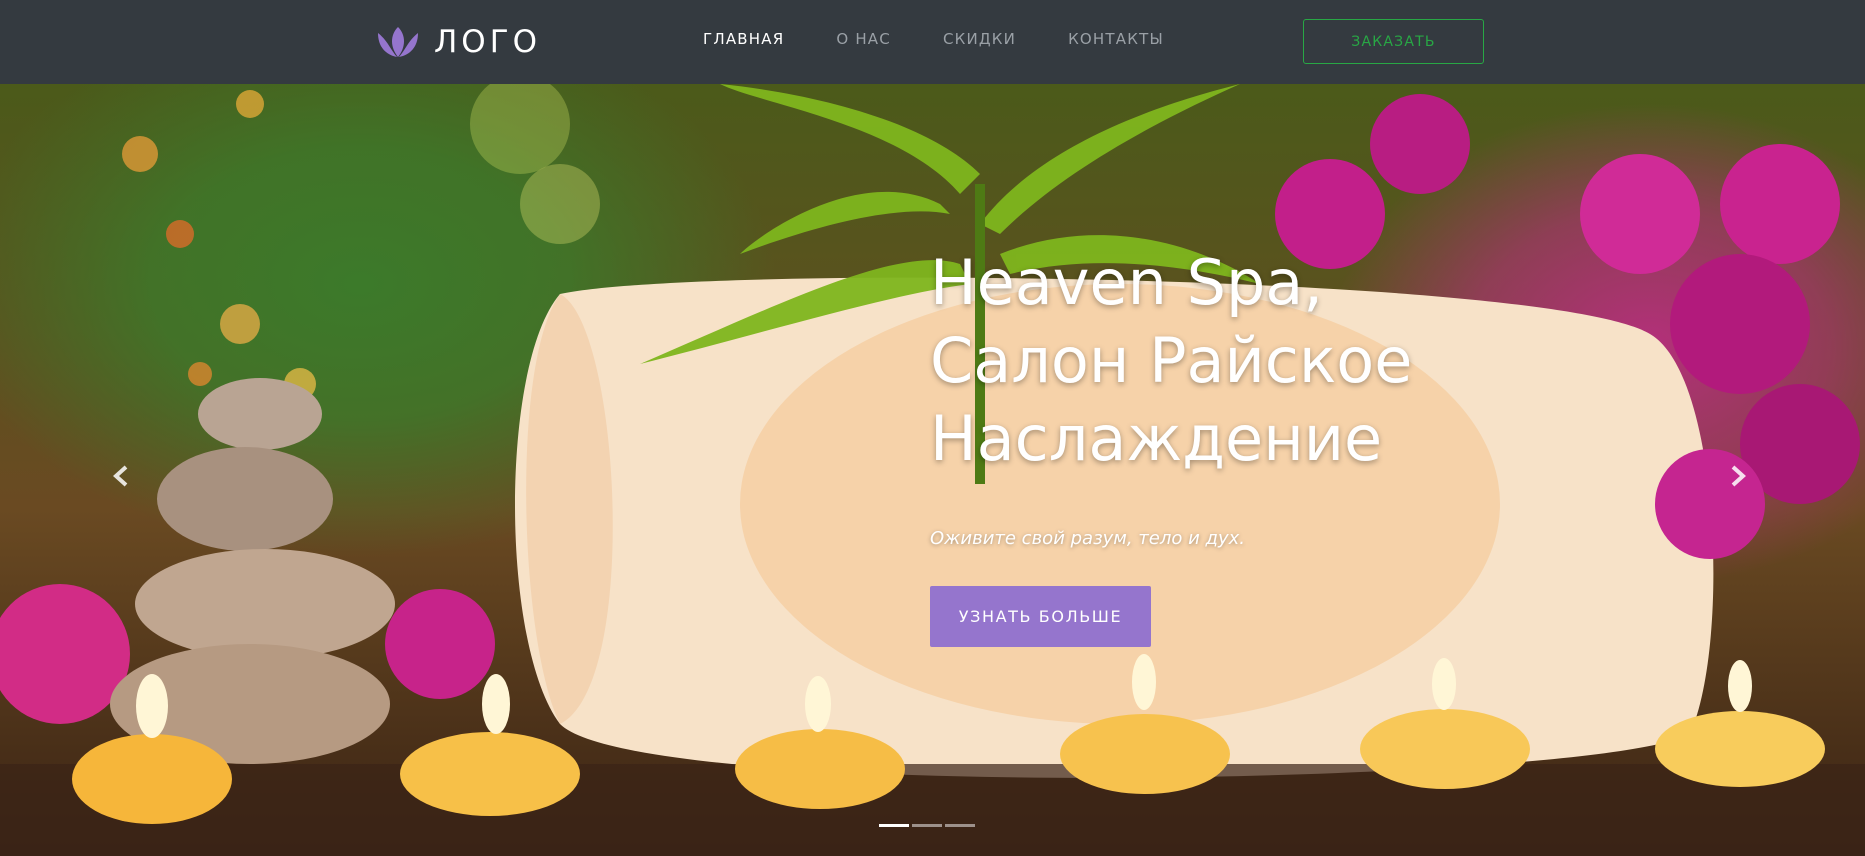  I want to click on carousel-next-button, so click(1738, 476).